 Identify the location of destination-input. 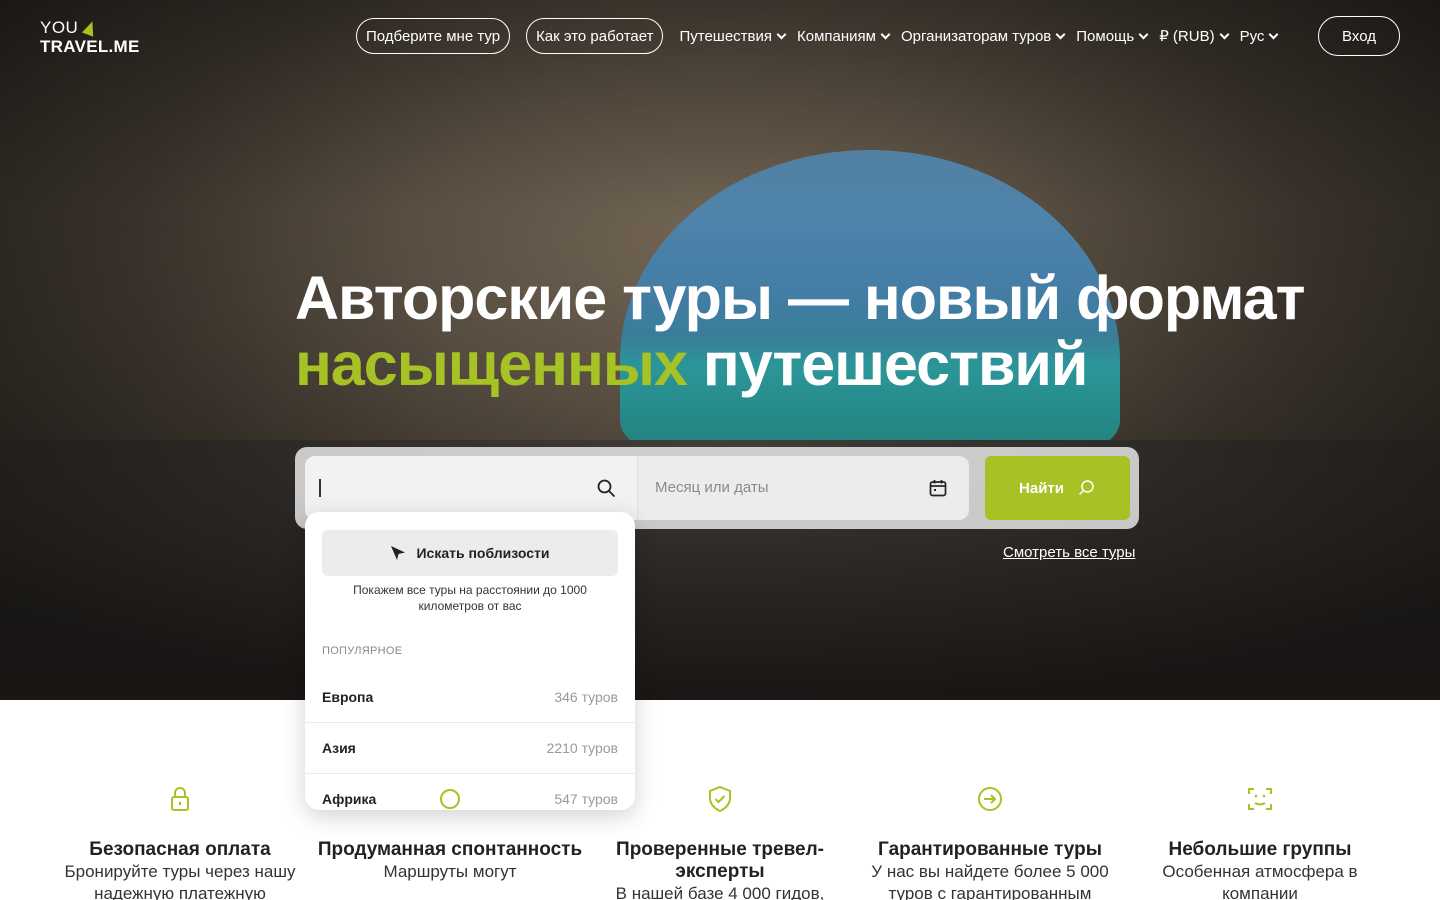
(471, 488).